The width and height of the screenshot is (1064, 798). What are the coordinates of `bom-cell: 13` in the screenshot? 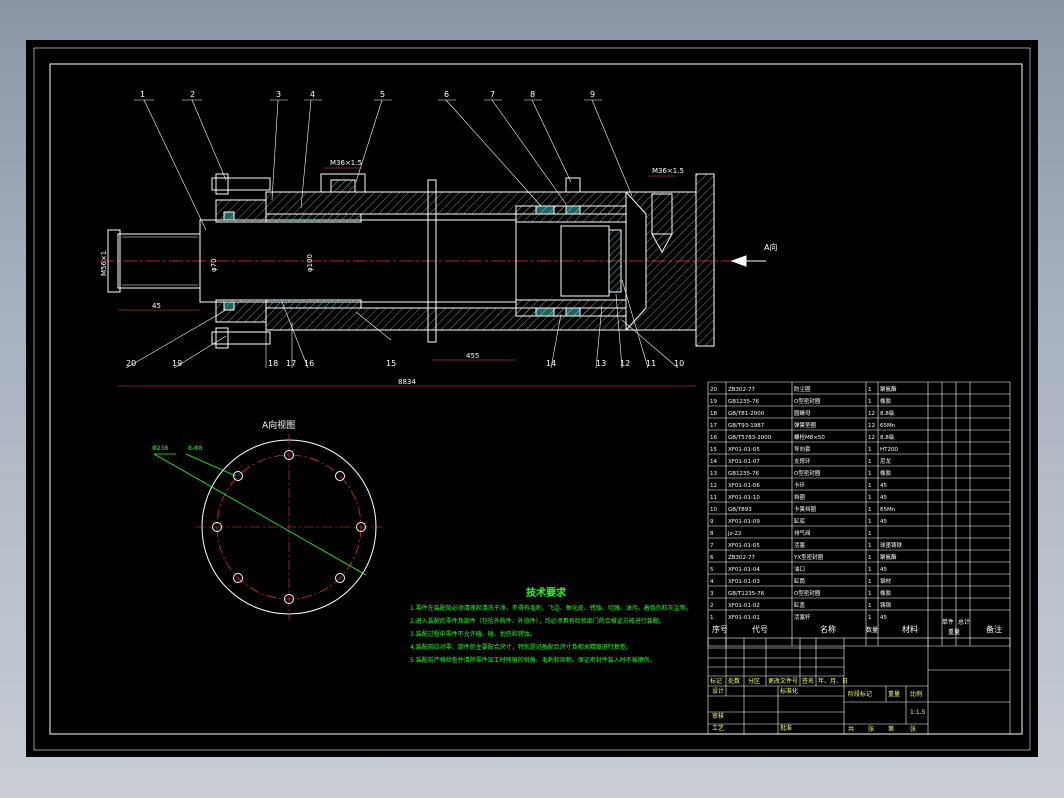 It's located at (713, 474).